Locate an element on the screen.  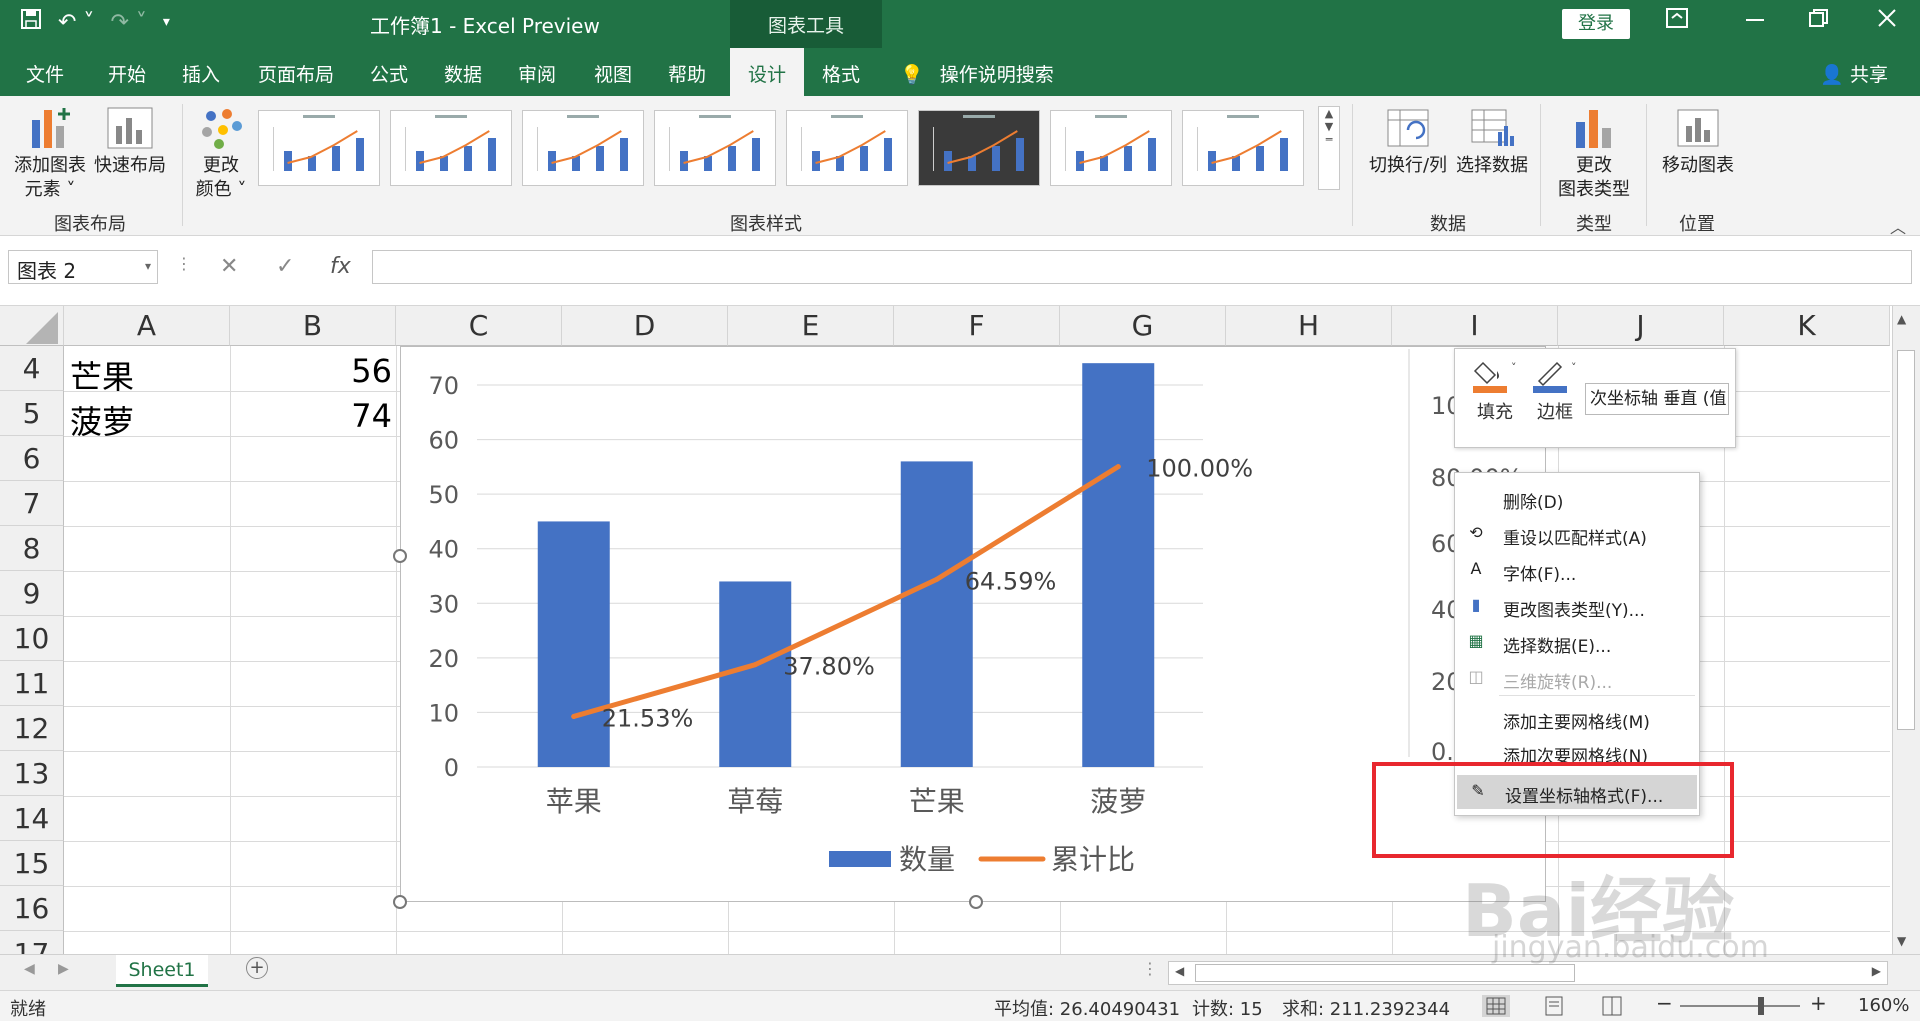
sheet-tab-sheet1: Sheet1 is located at coordinates (162, 971).